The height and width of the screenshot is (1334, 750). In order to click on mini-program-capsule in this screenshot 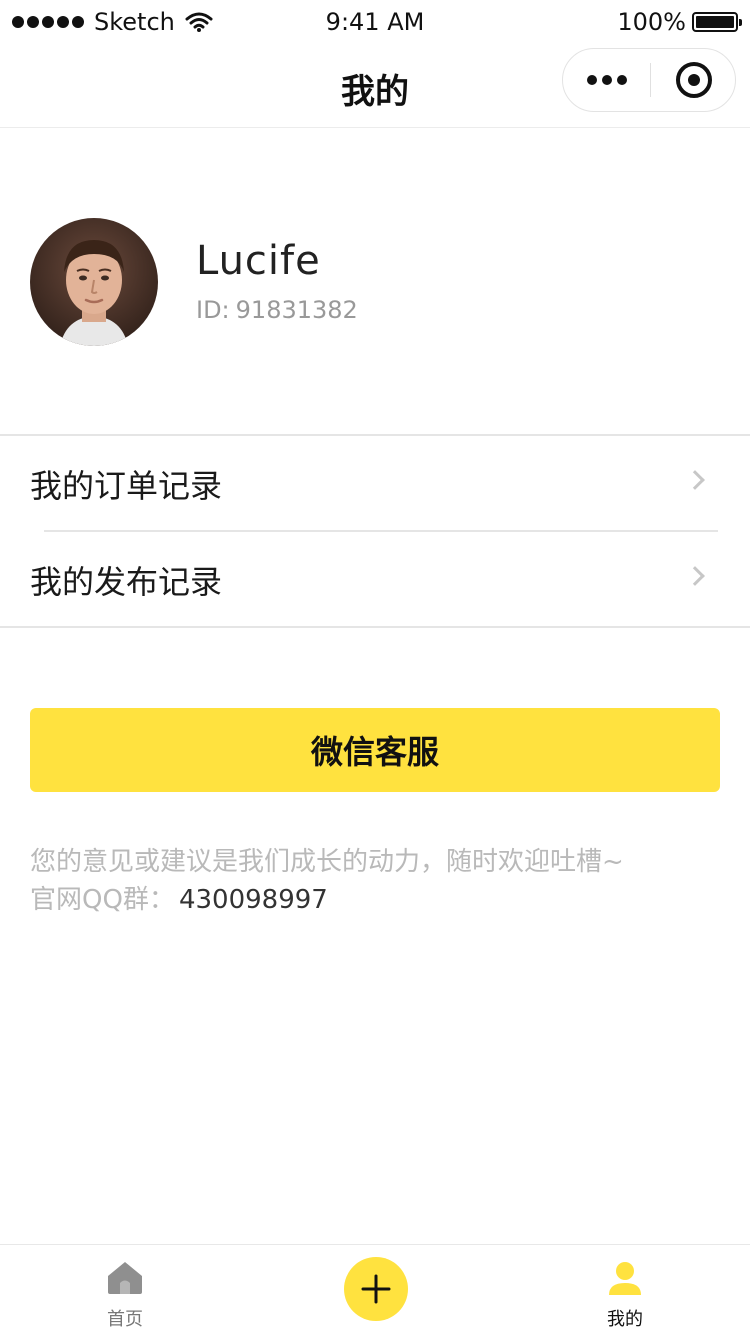, I will do `click(649, 80)`.